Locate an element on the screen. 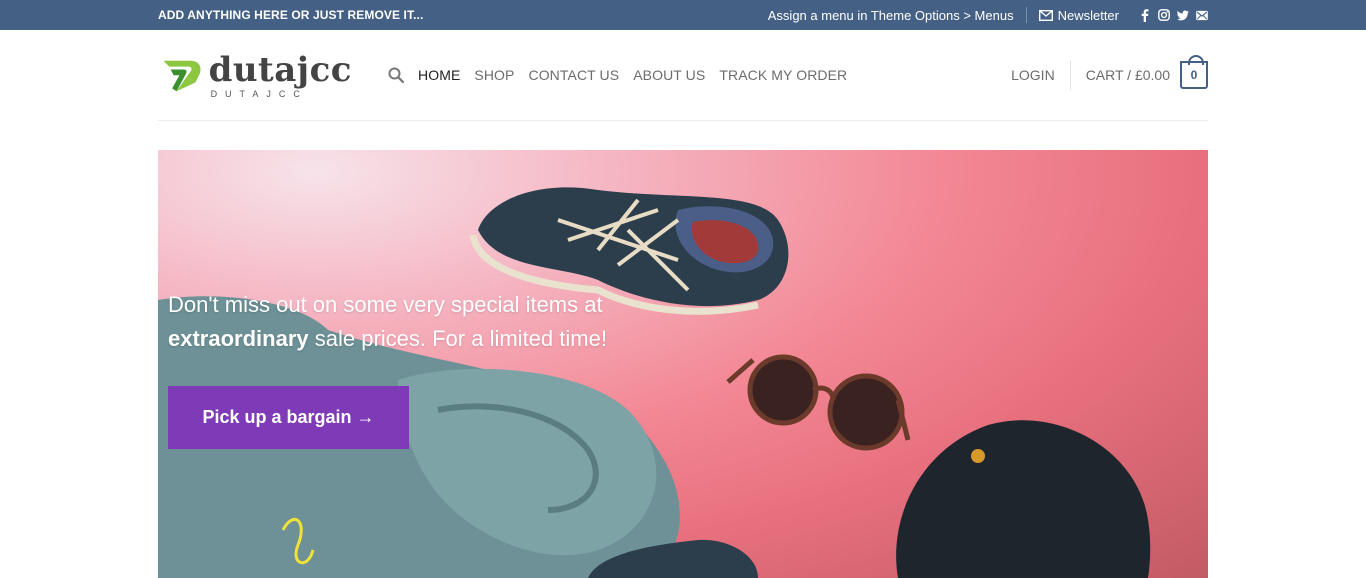 The image size is (1366, 578). cart-count-badge: 0 is located at coordinates (1194, 72).